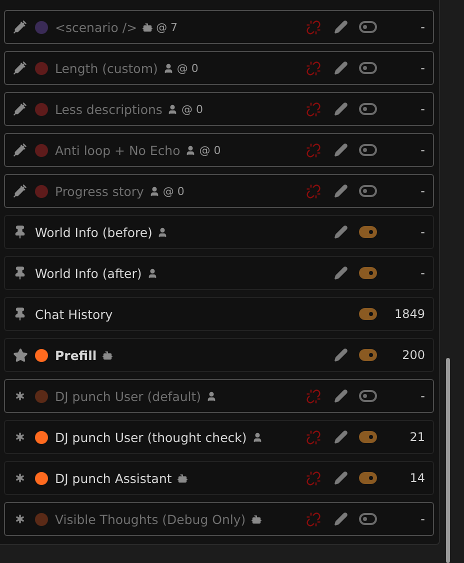  I want to click on prompt-row: Progress story @ 0 -, so click(219, 191).